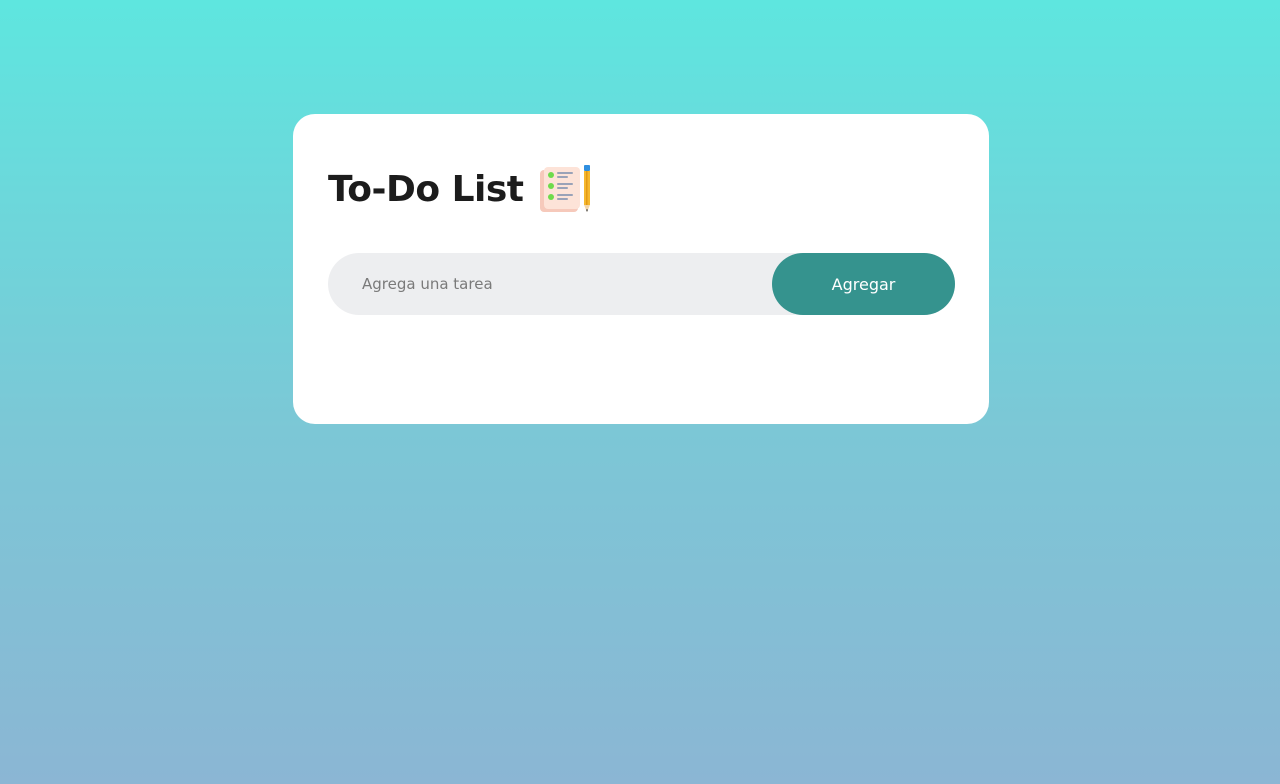 Image resolution: width=1280 pixels, height=784 pixels. What do you see at coordinates (548, 284) in the screenshot?
I see `task-input` at bounding box center [548, 284].